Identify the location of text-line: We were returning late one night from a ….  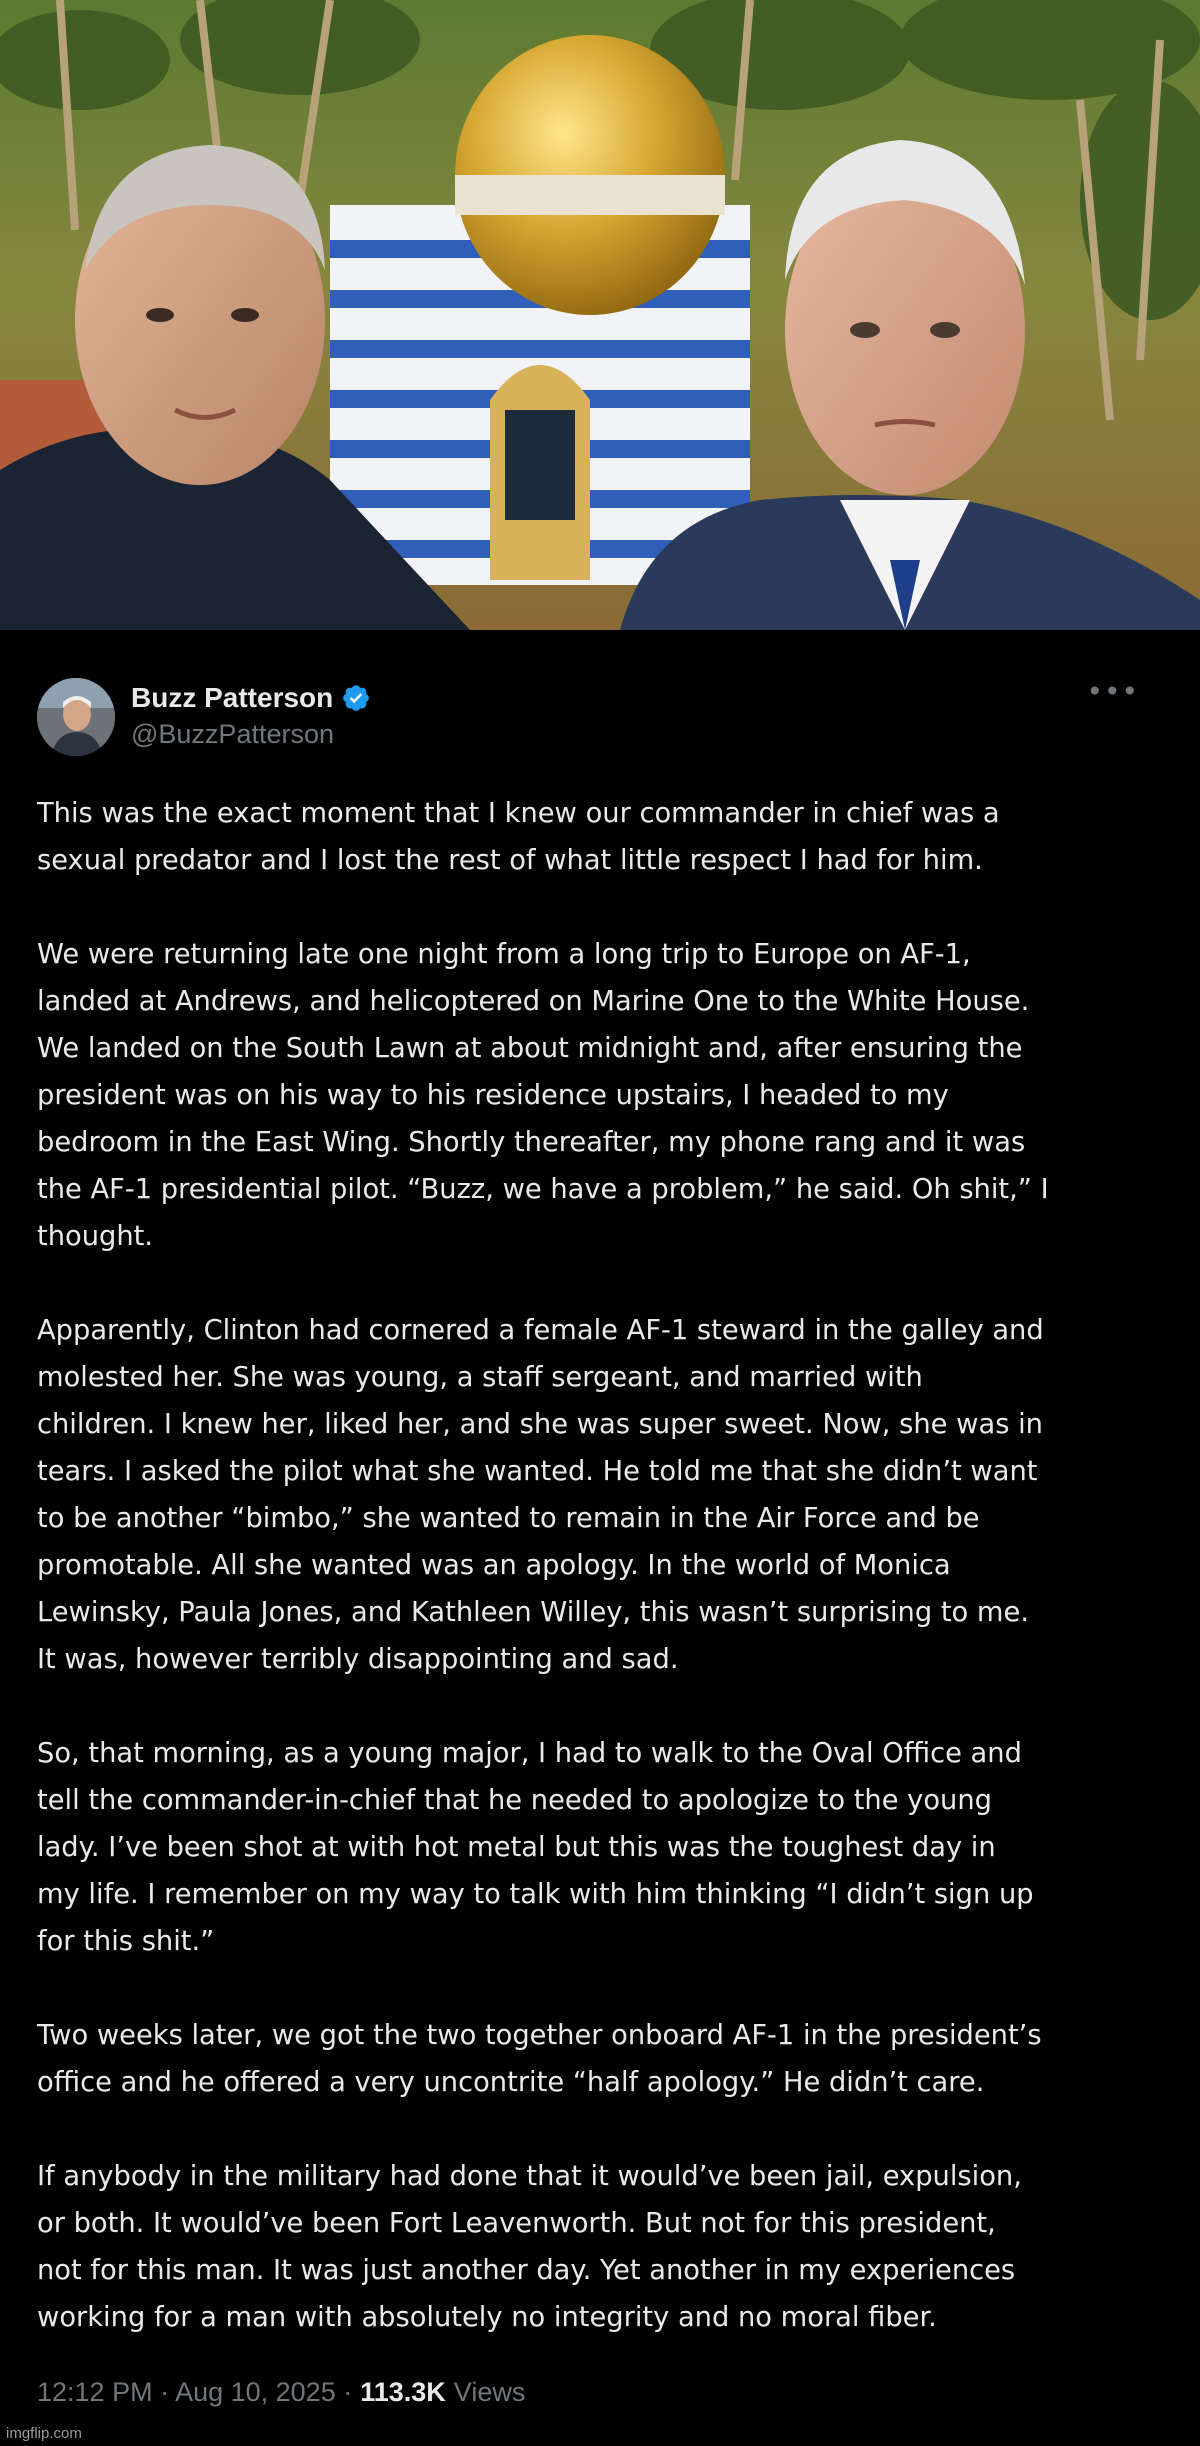
(504, 954).